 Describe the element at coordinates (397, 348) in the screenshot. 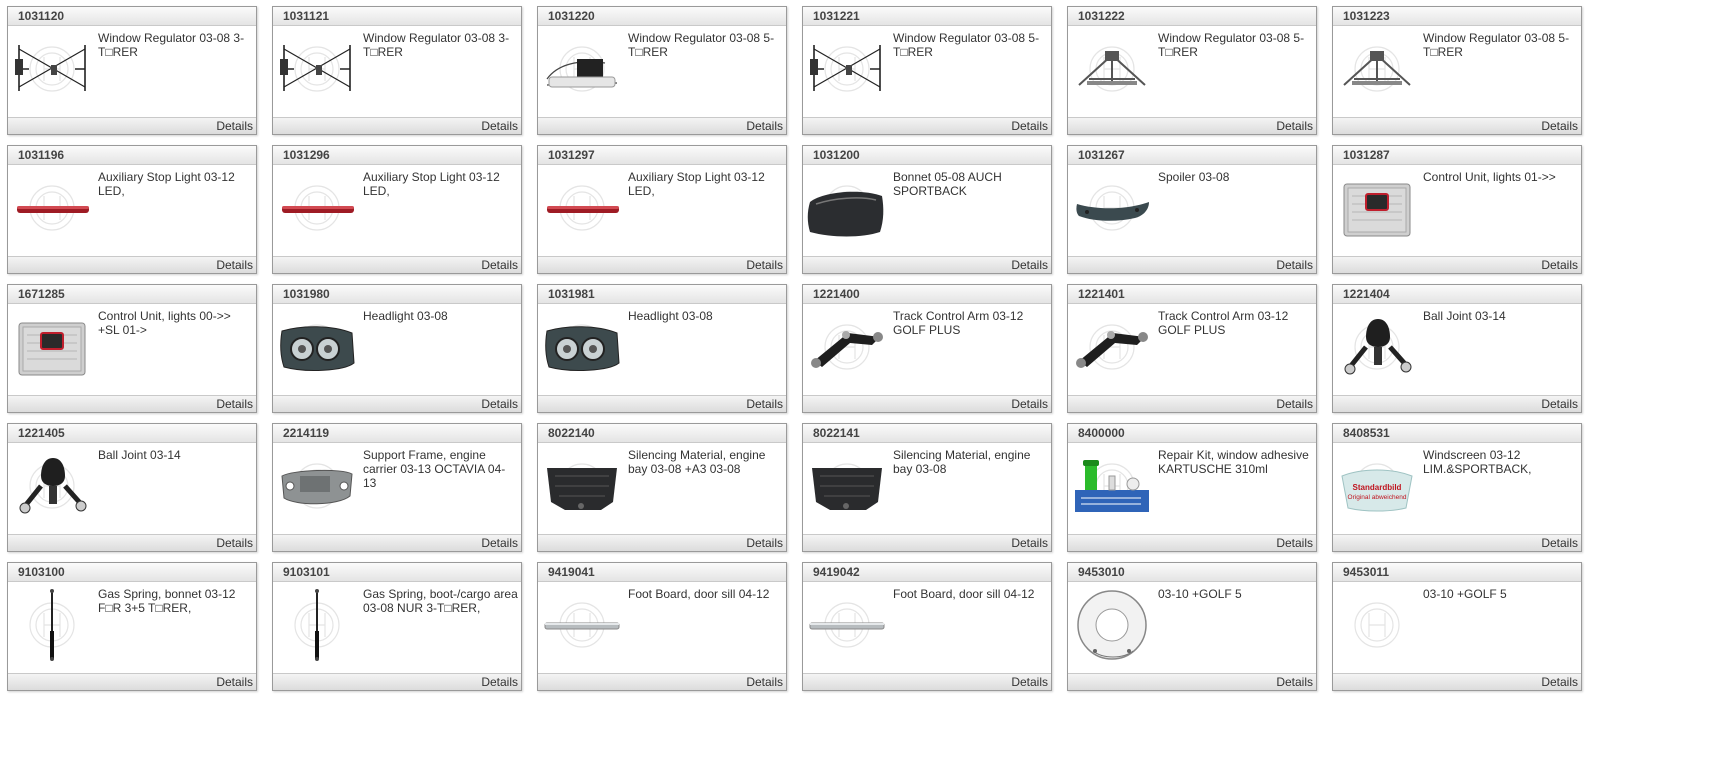

I see `product-card: 1031980 Headlight 03-08 Details` at that location.